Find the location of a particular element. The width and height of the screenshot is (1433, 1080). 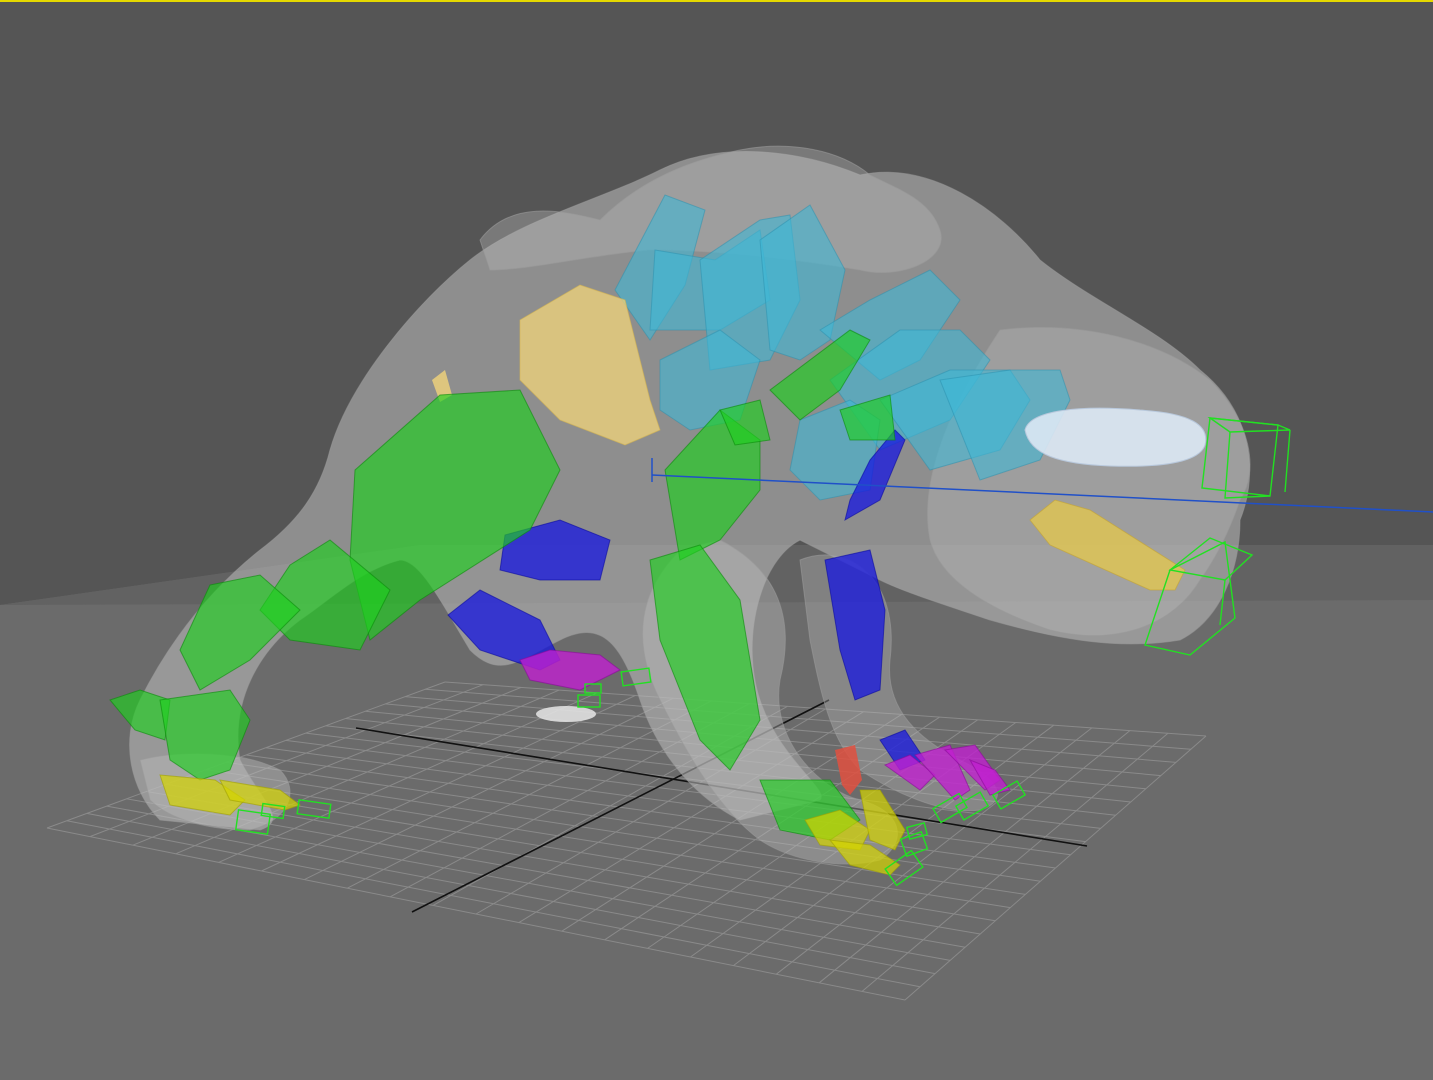

head-bone is located at coordinates (1115, 437).